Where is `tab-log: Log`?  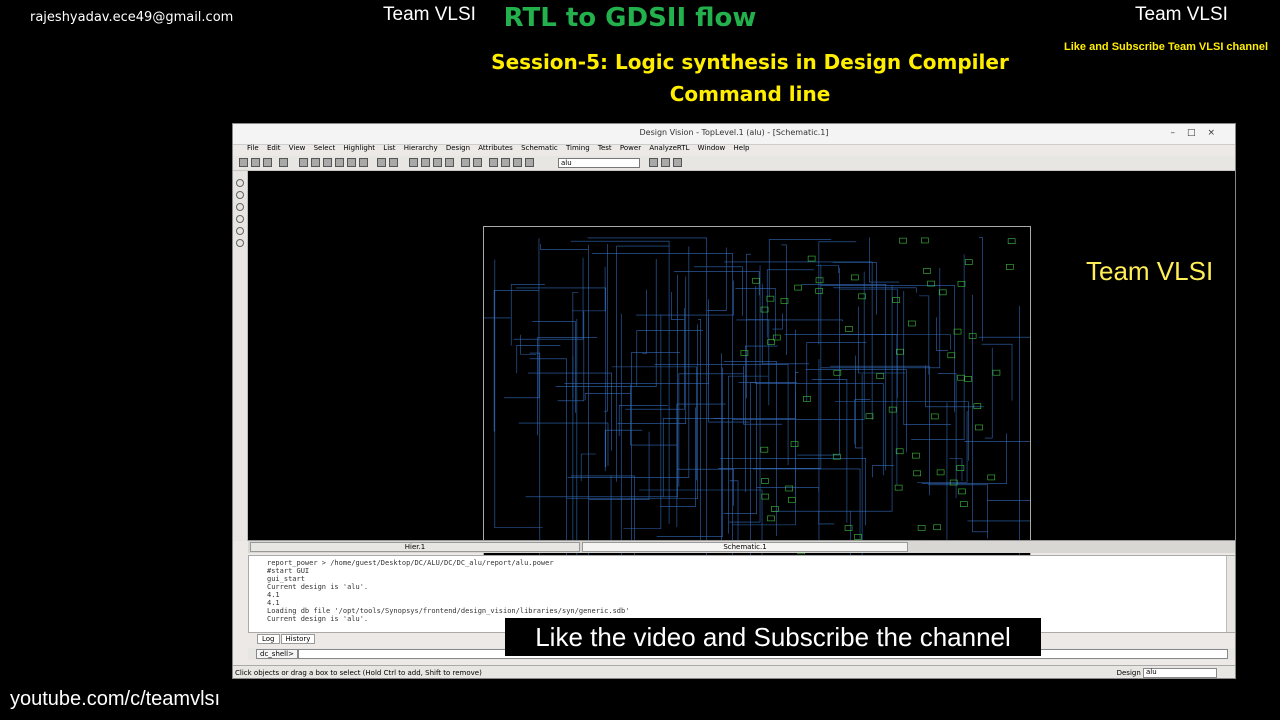
tab-log: Log is located at coordinates (268, 639).